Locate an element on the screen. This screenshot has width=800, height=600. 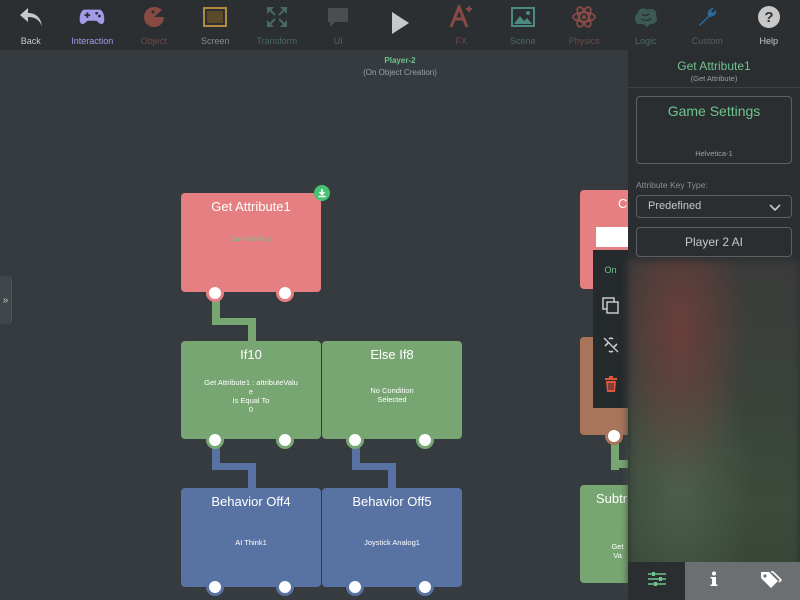
node-body: Joystick Analog1 is located at coordinates (392, 542).